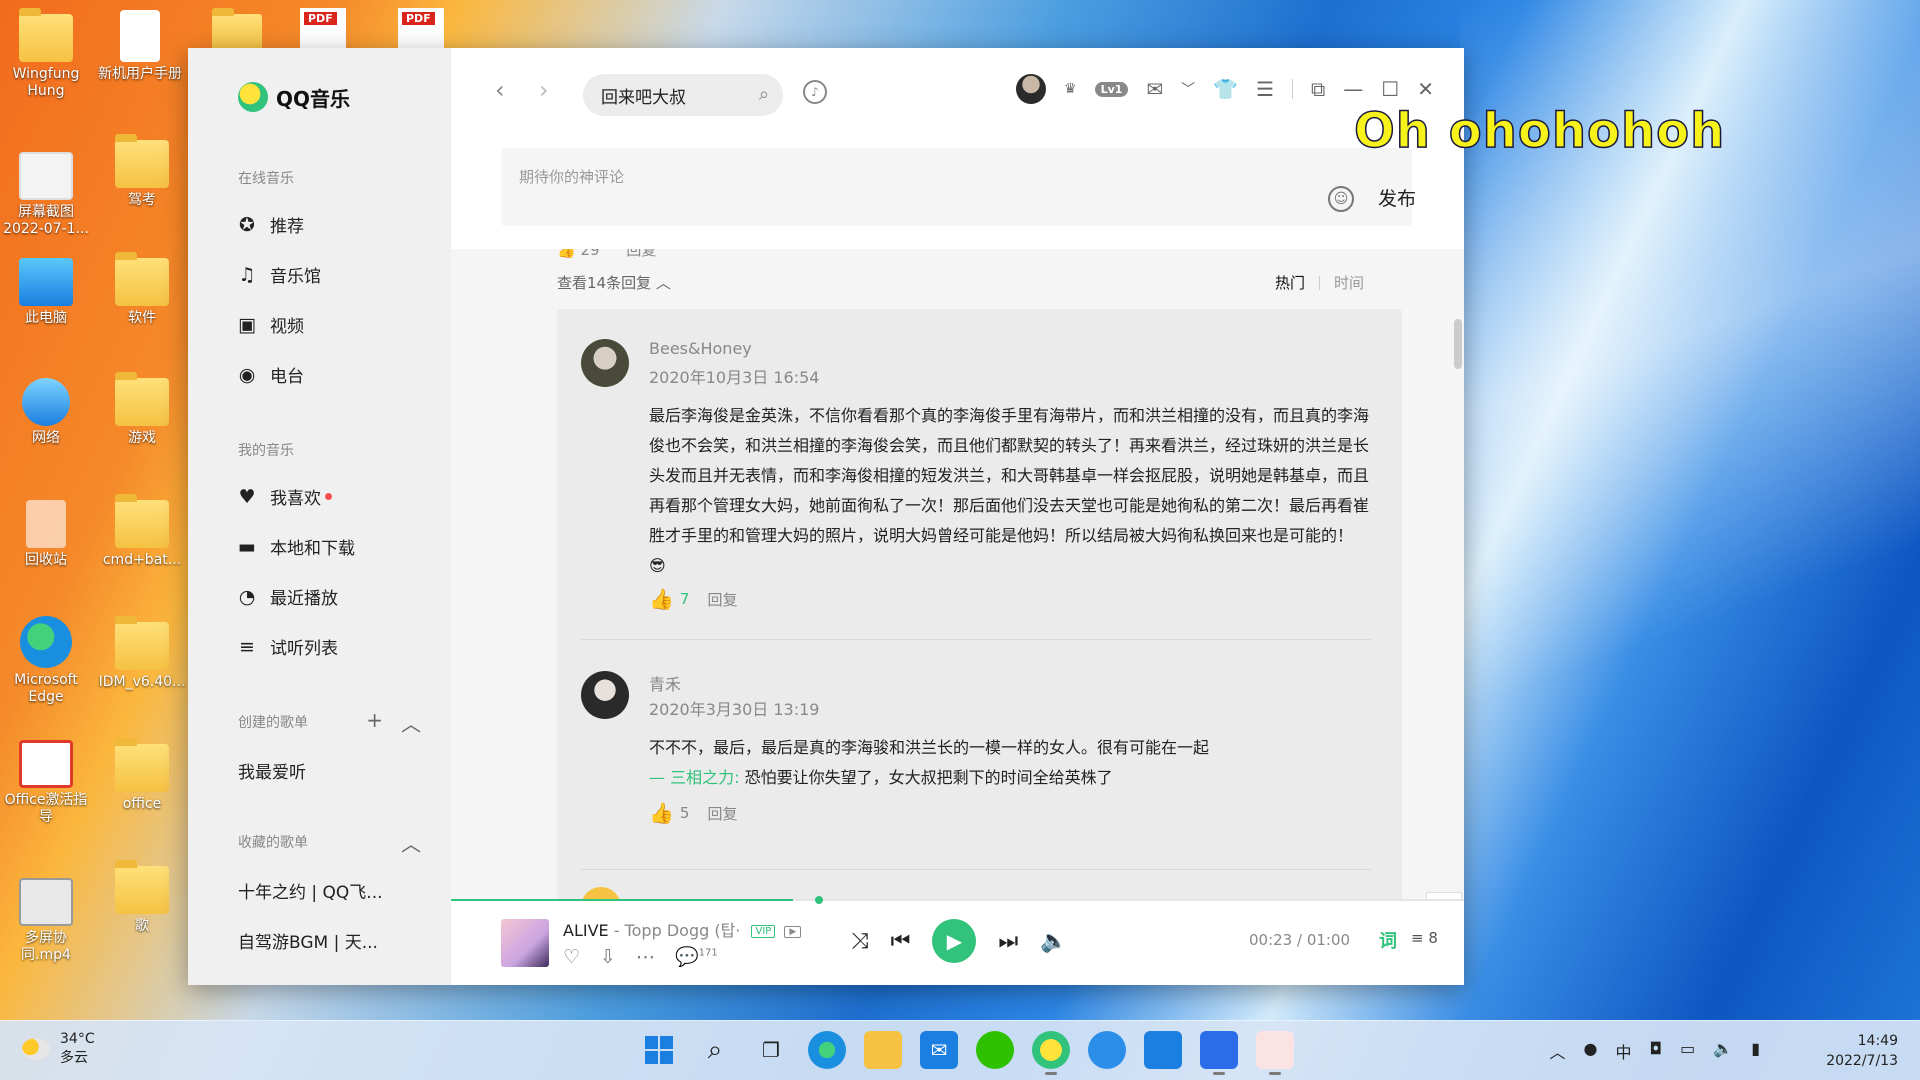 This screenshot has width=1920, height=1080. What do you see at coordinates (294, 97) in the screenshot?
I see `app-logo: QQ音乐` at bounding box center [294, 97].